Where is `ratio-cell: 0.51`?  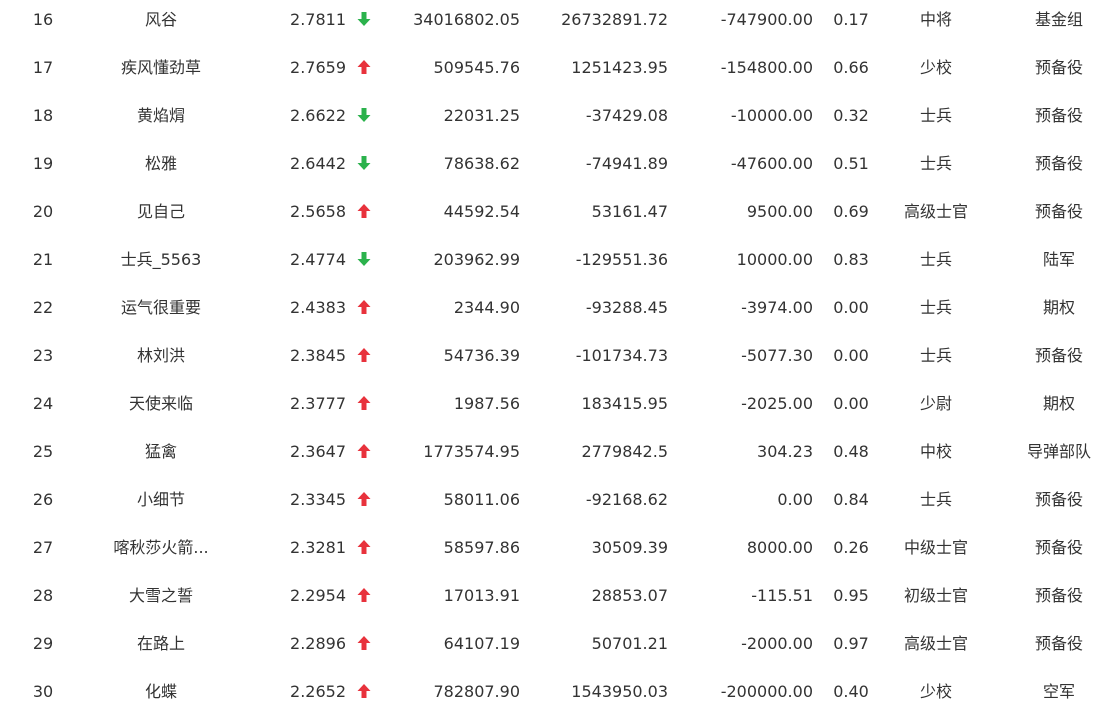
ratio-cell: 0.51 is located at coordinates (851, 163).